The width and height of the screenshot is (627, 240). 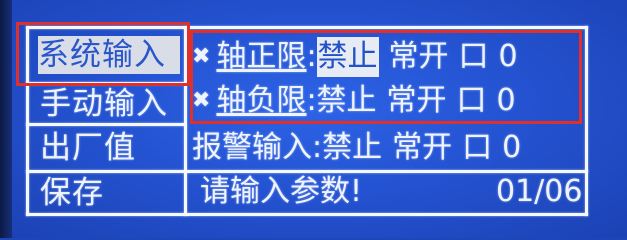 What do you see at coordinates (586, 121) in the screenshot?
I see `grid-line-right` at bounding box center [586, 121].